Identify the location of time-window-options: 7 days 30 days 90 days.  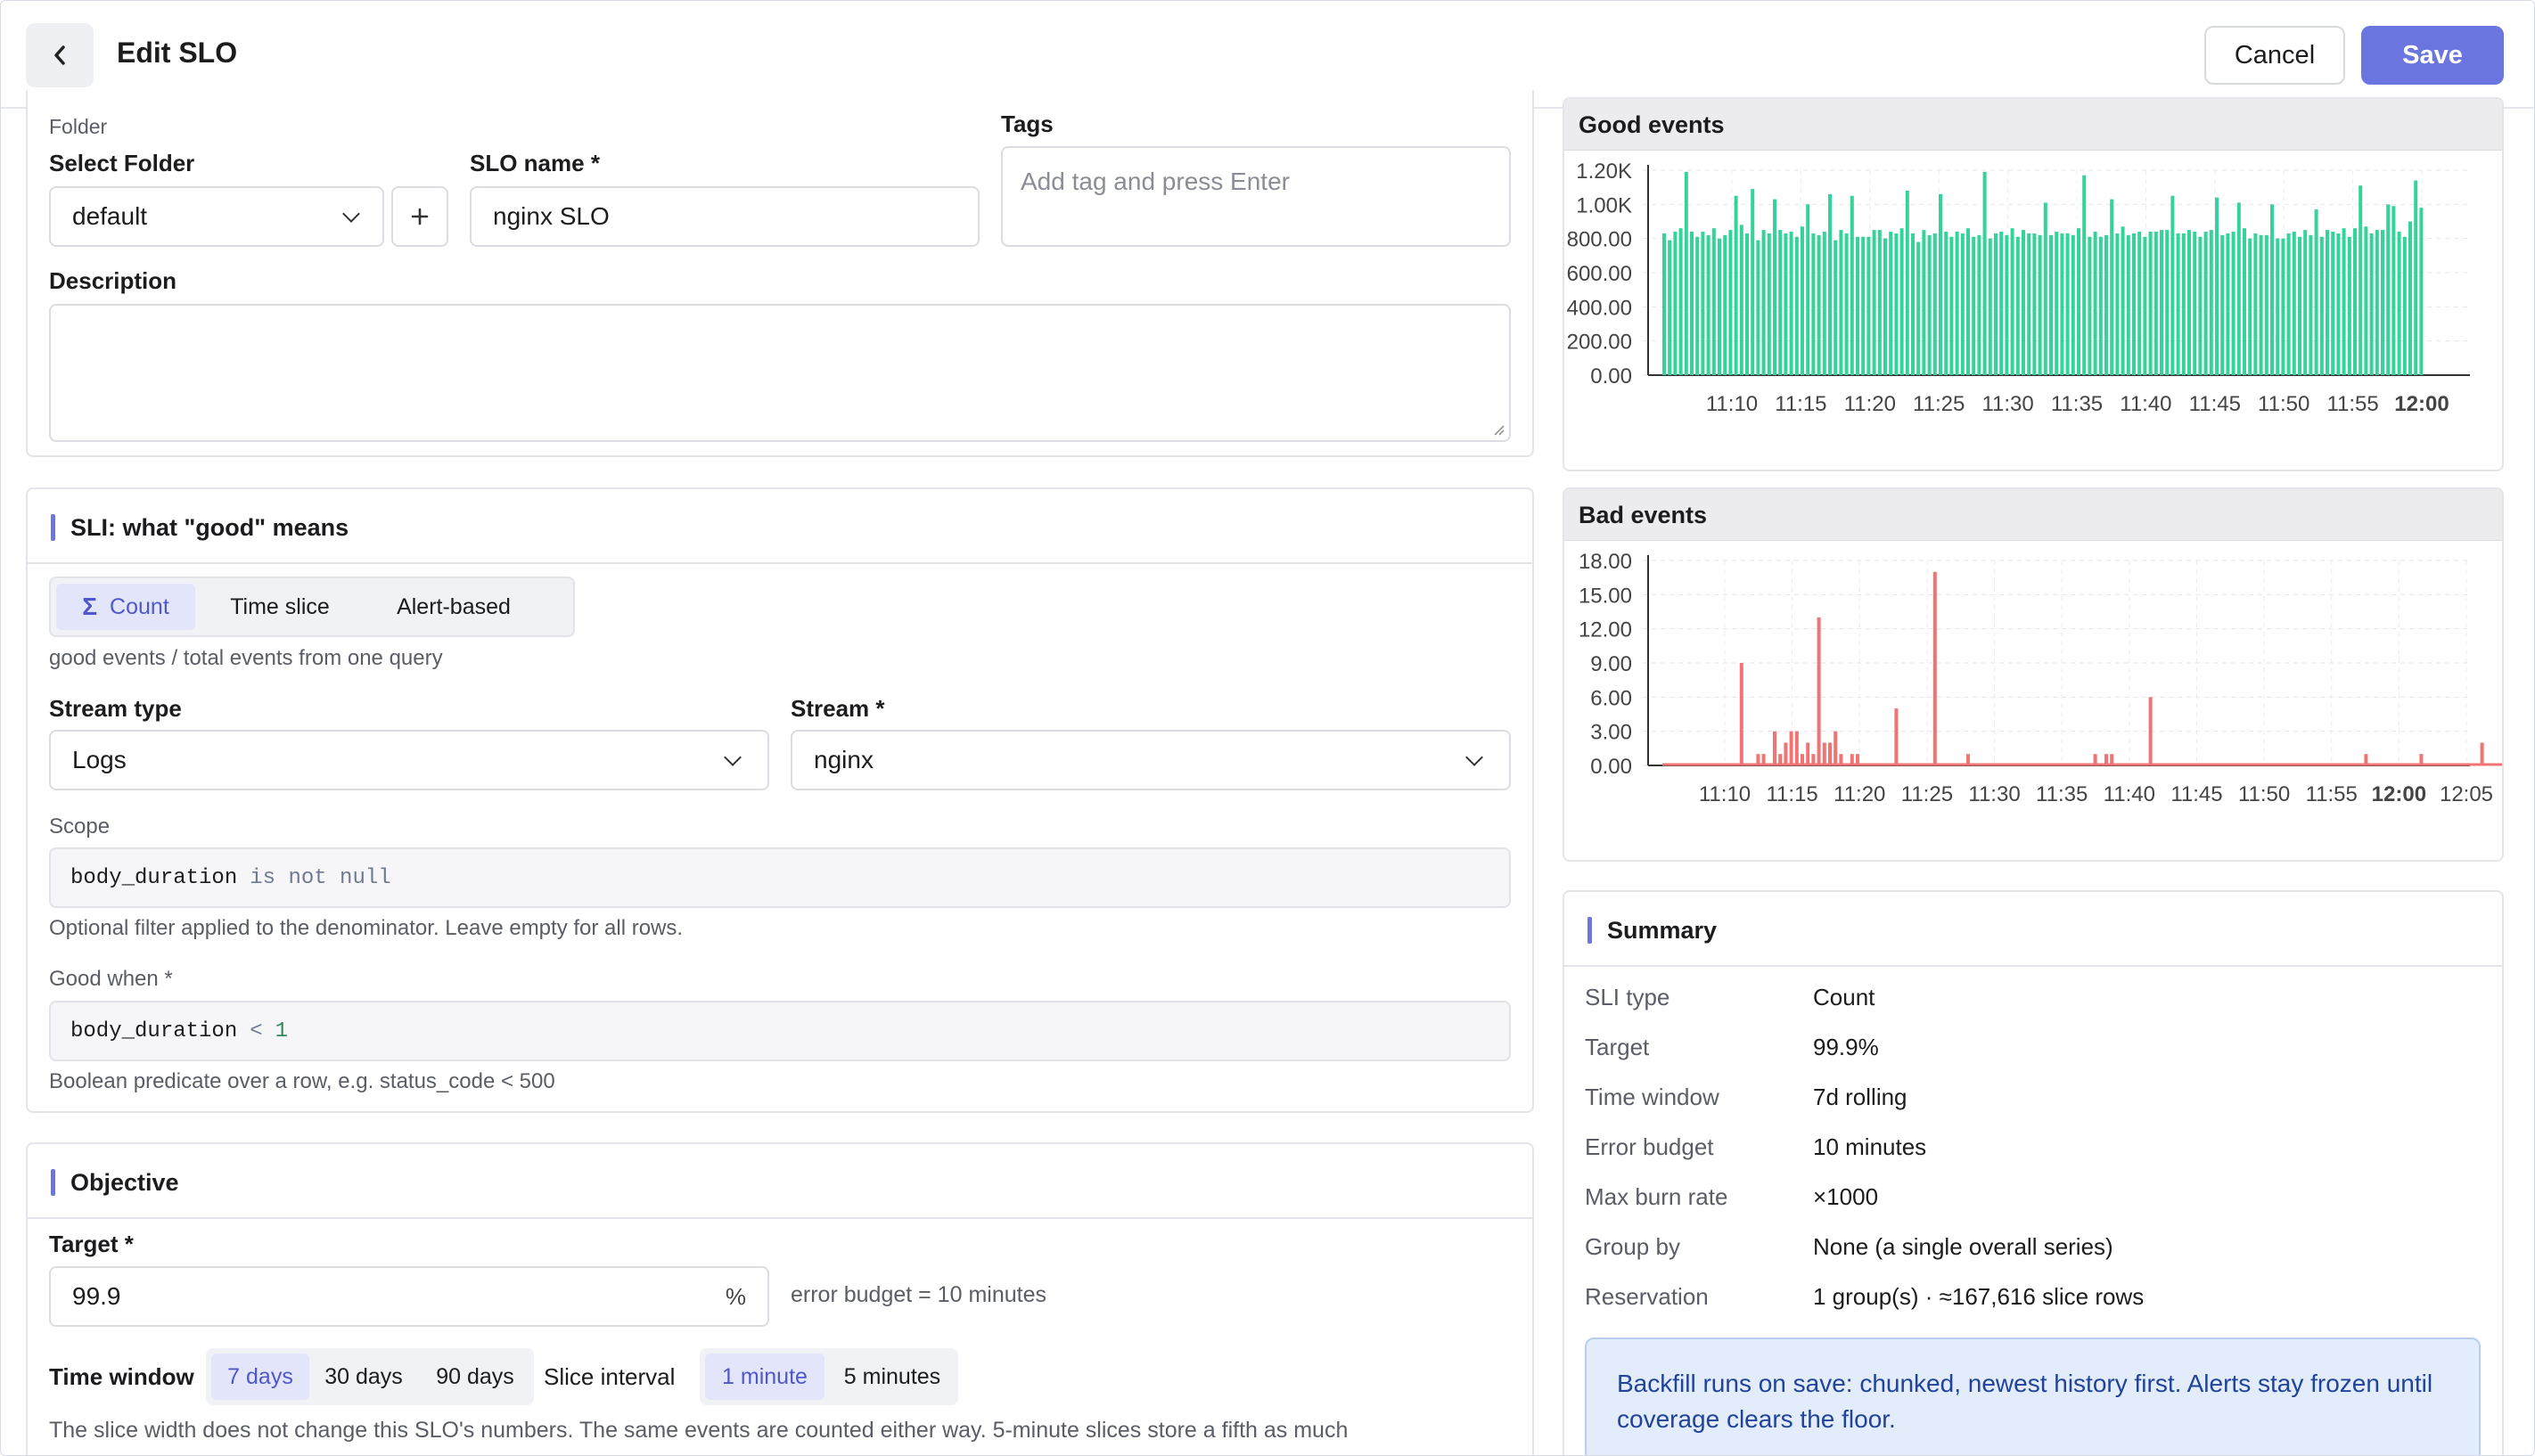
(370, 1376).